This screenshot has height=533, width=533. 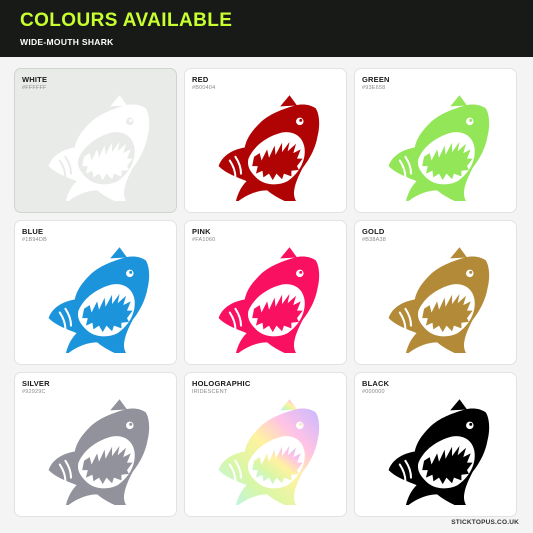 I want to click on colour-card-silver: SILVER #92929C, so click(x=95, y=444).